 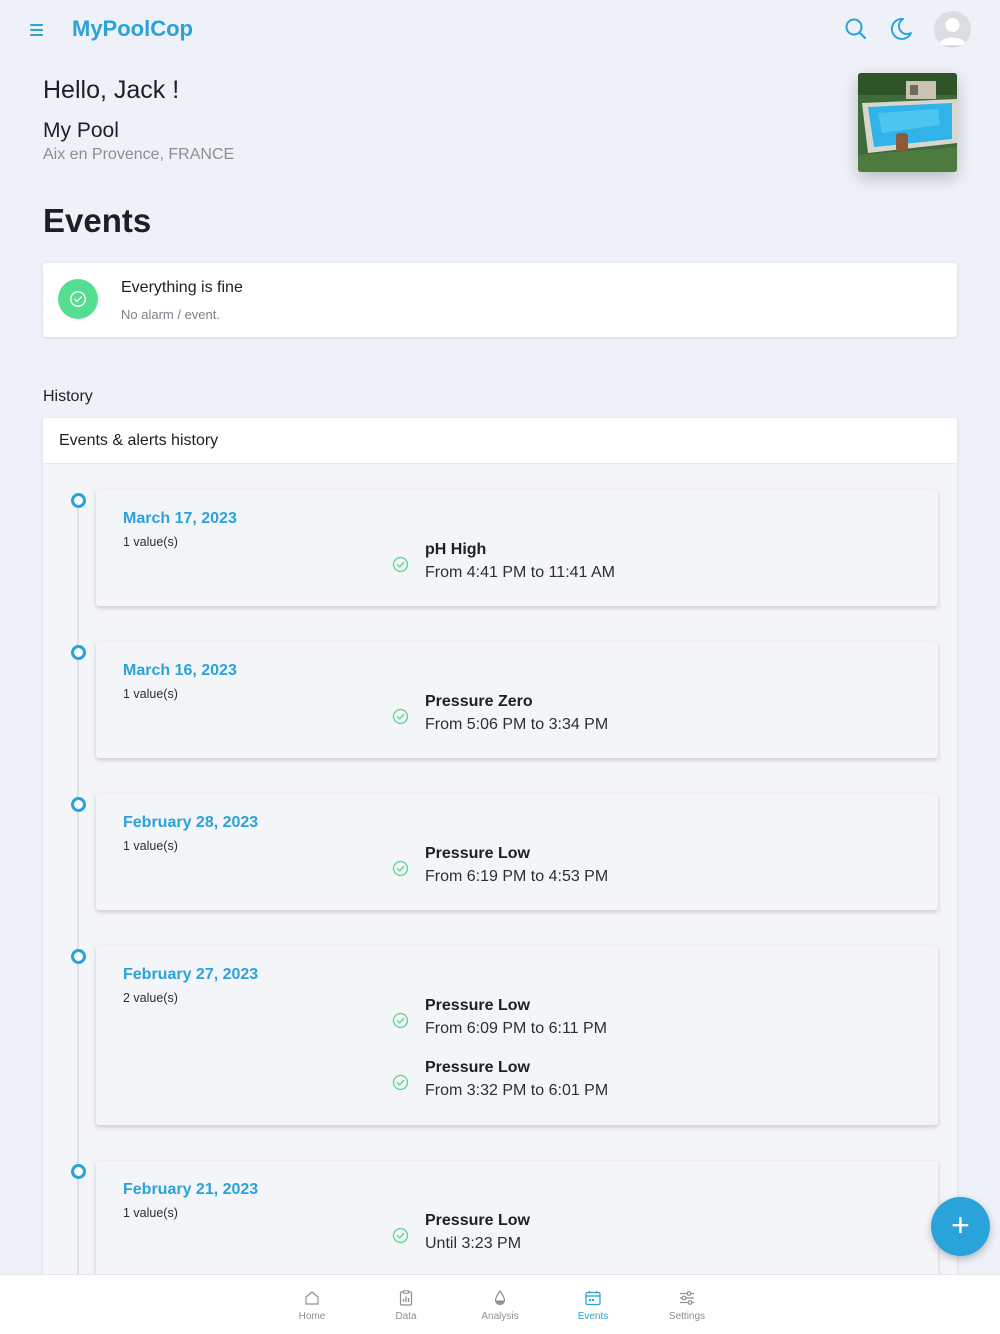 What do you see at coordinates (652, 869) in the screenshot?
I see `event-item: Pressure Low From 6:19 PM to 4:53 PM` at bounding box center [652, 869].